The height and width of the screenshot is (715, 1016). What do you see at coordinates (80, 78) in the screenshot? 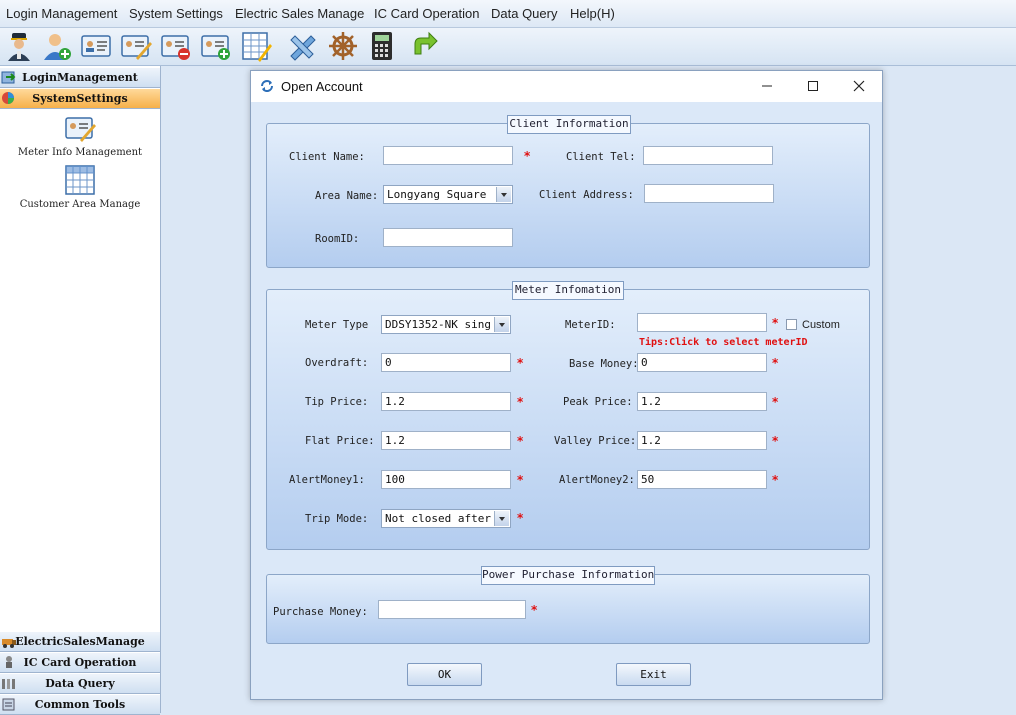
I see `sidebar-section-login-management: LoginManagement` at bounding box center [80, 78].